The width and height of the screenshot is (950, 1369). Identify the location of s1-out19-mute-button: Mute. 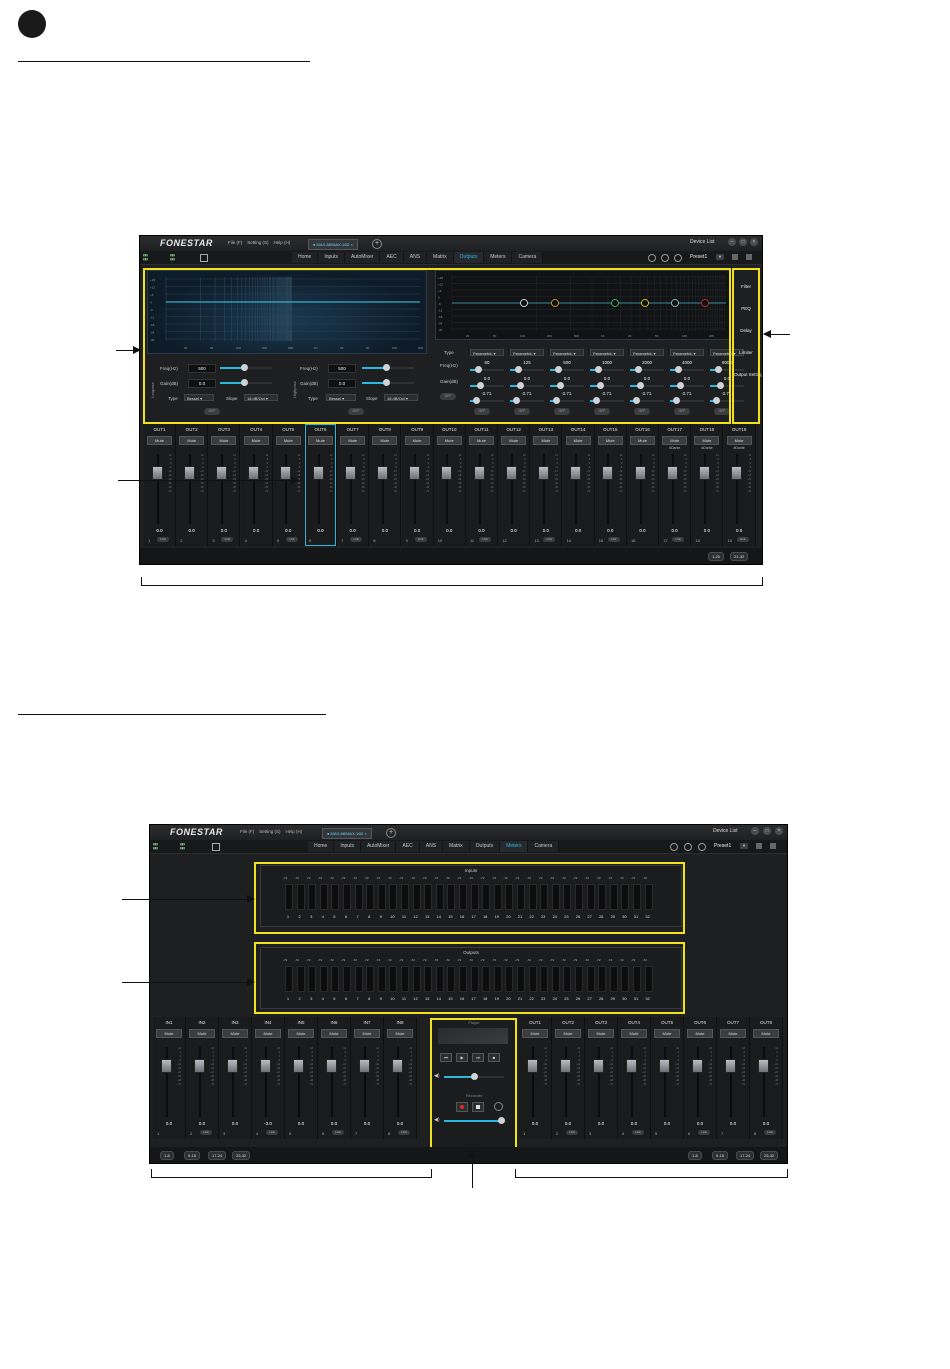
(739, 440).